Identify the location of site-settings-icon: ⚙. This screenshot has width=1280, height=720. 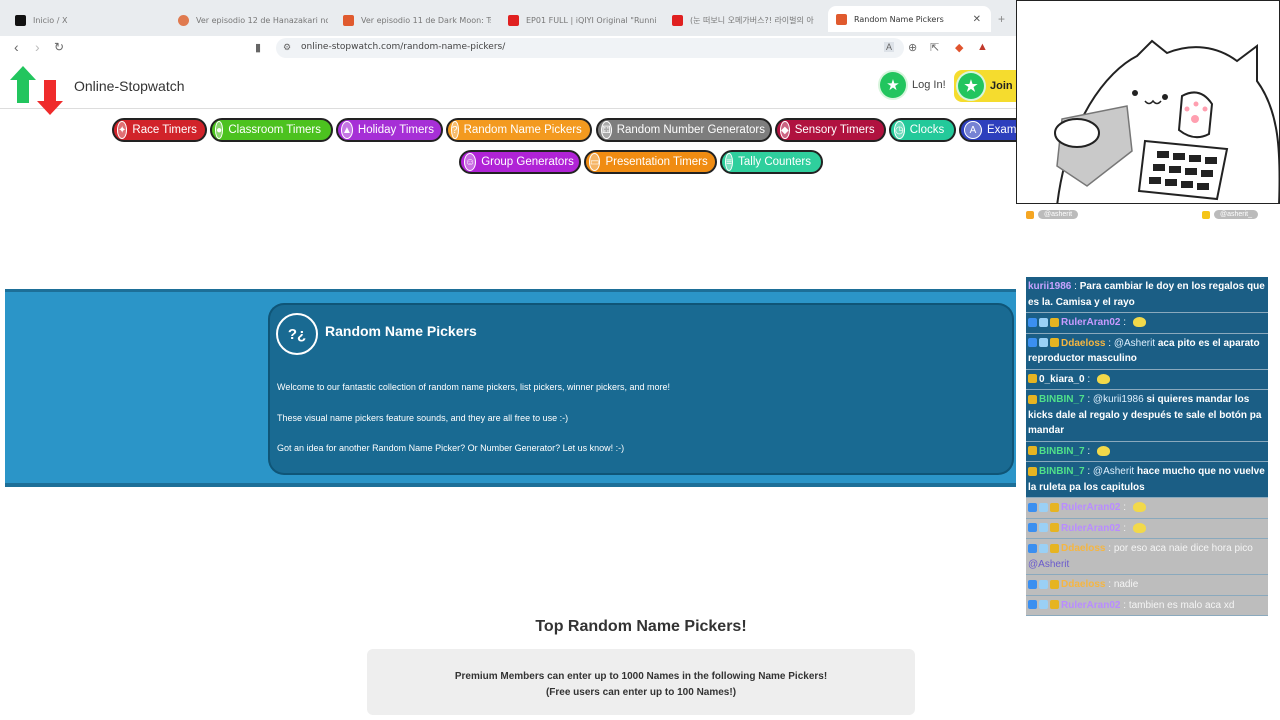
(287, 47).